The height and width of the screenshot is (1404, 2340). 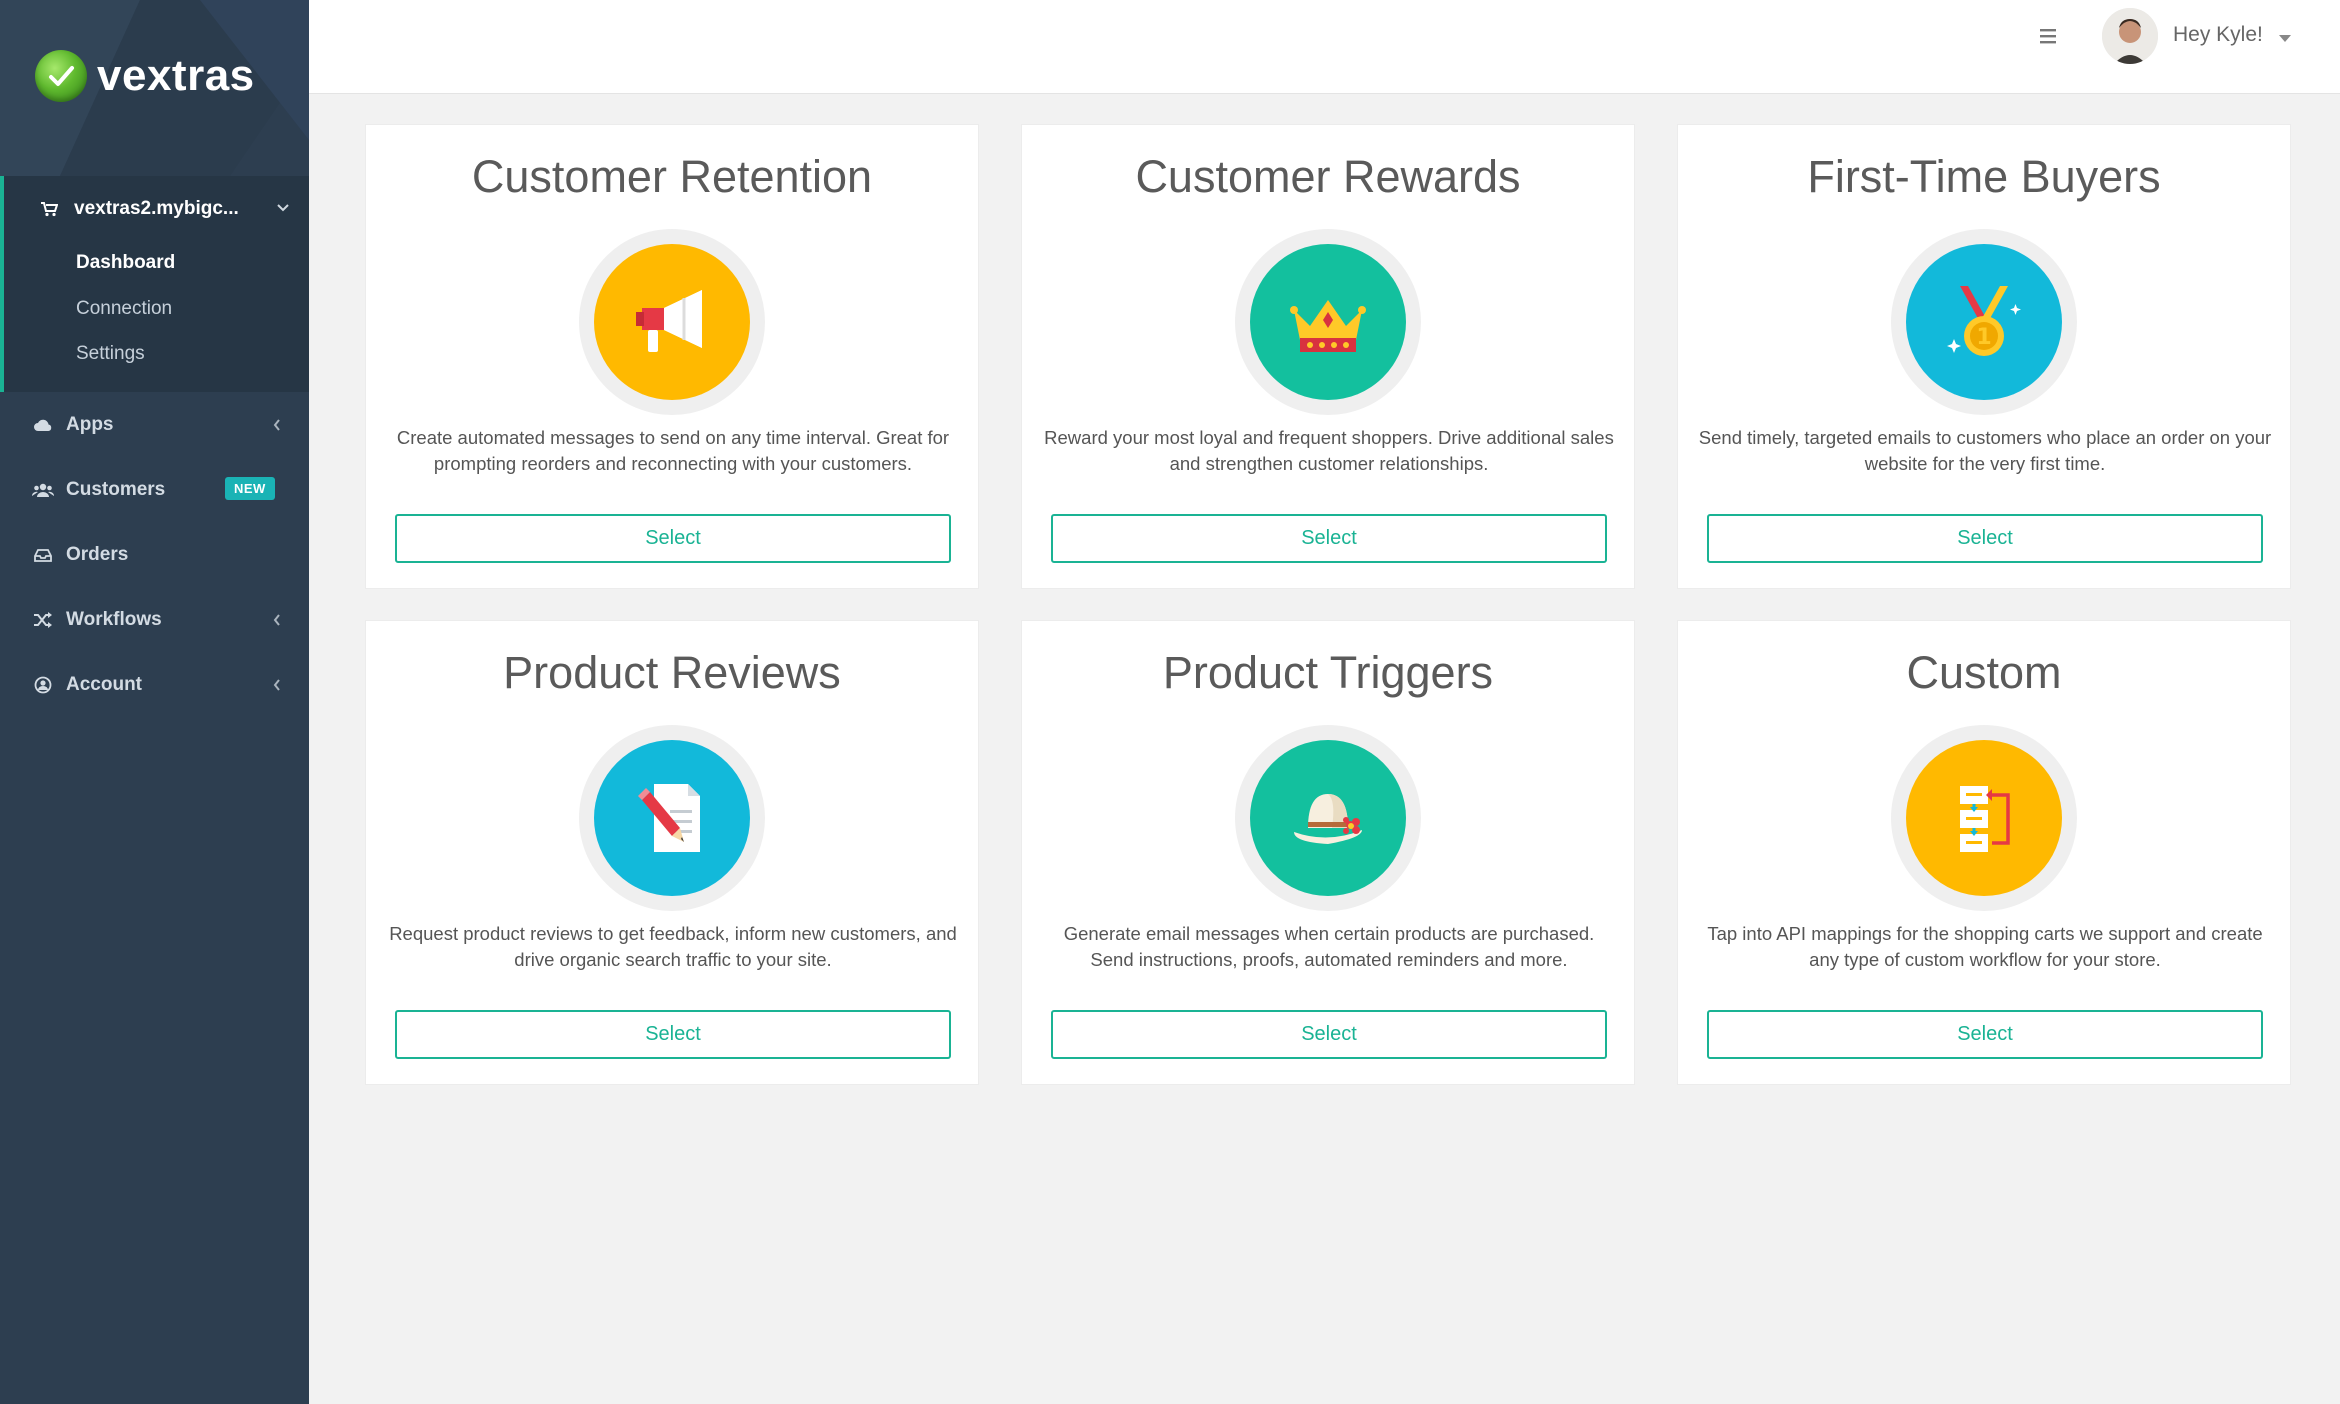 What do you see at coordinates (157, 685) in the screenshot?
I see `sidebar-item-account: Account` at bounding box center [157, 685].